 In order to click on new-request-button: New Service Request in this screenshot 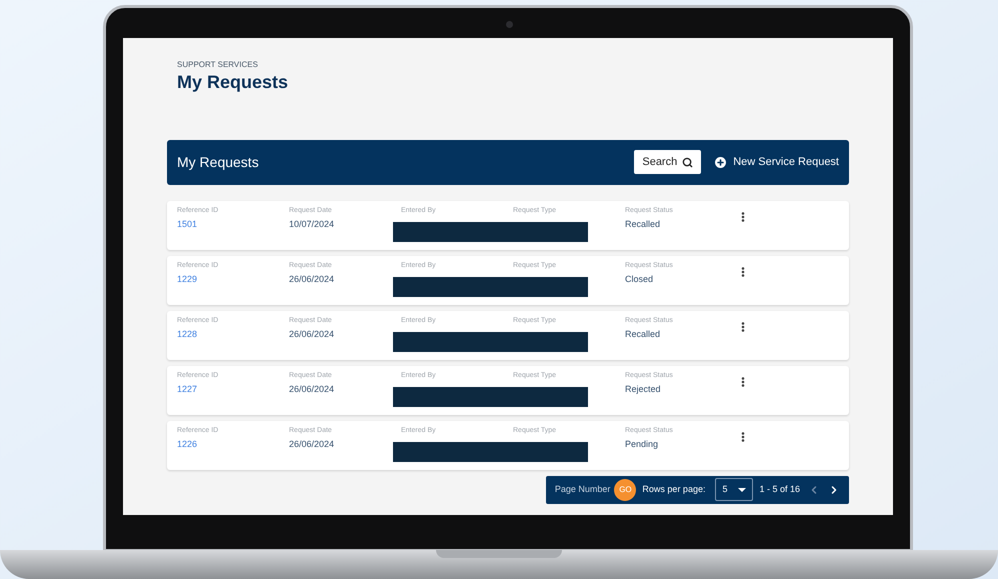, I will do `click(776, 162)`.